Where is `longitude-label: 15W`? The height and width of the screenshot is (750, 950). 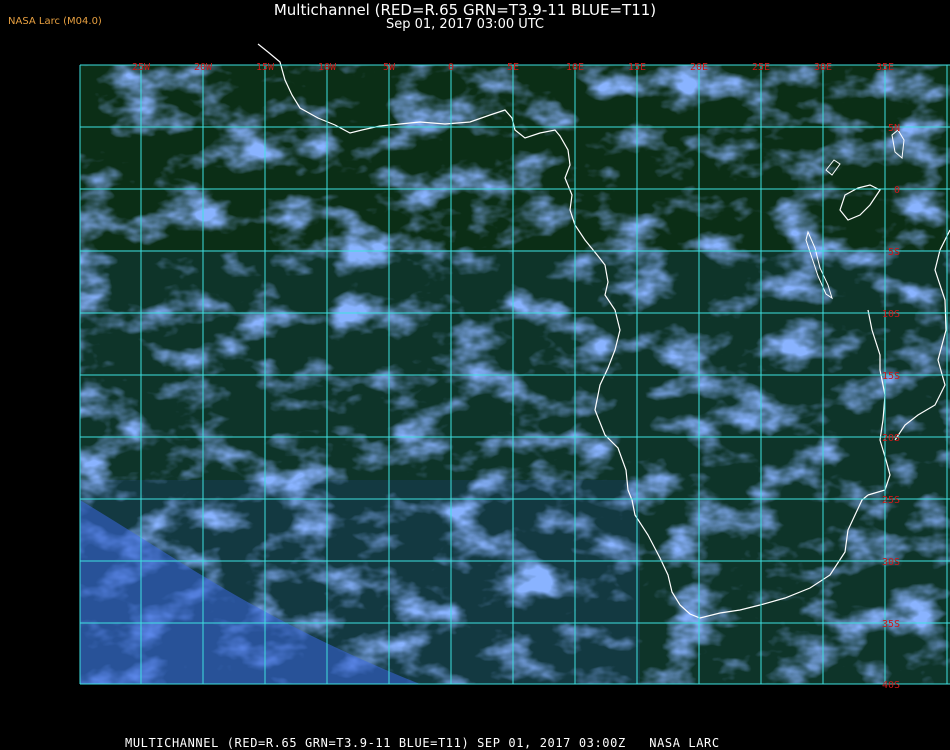
longitude-label: 15W is located at coordinates (265, 67).